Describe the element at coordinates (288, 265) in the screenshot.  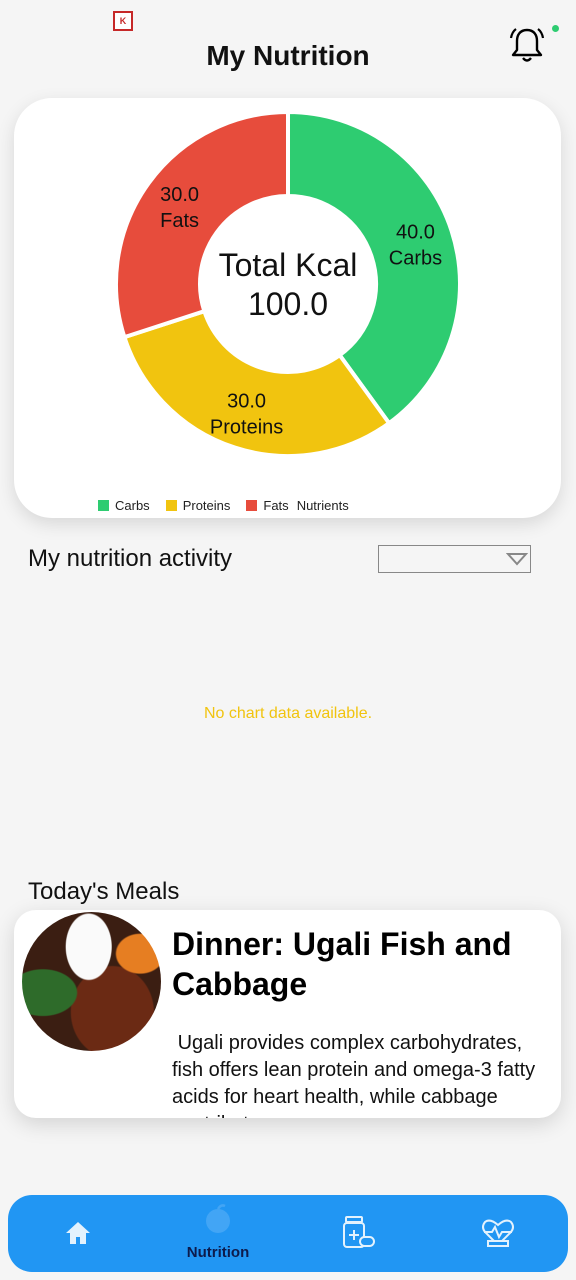
I see `pie-center-label: Total Kcal` at that location.